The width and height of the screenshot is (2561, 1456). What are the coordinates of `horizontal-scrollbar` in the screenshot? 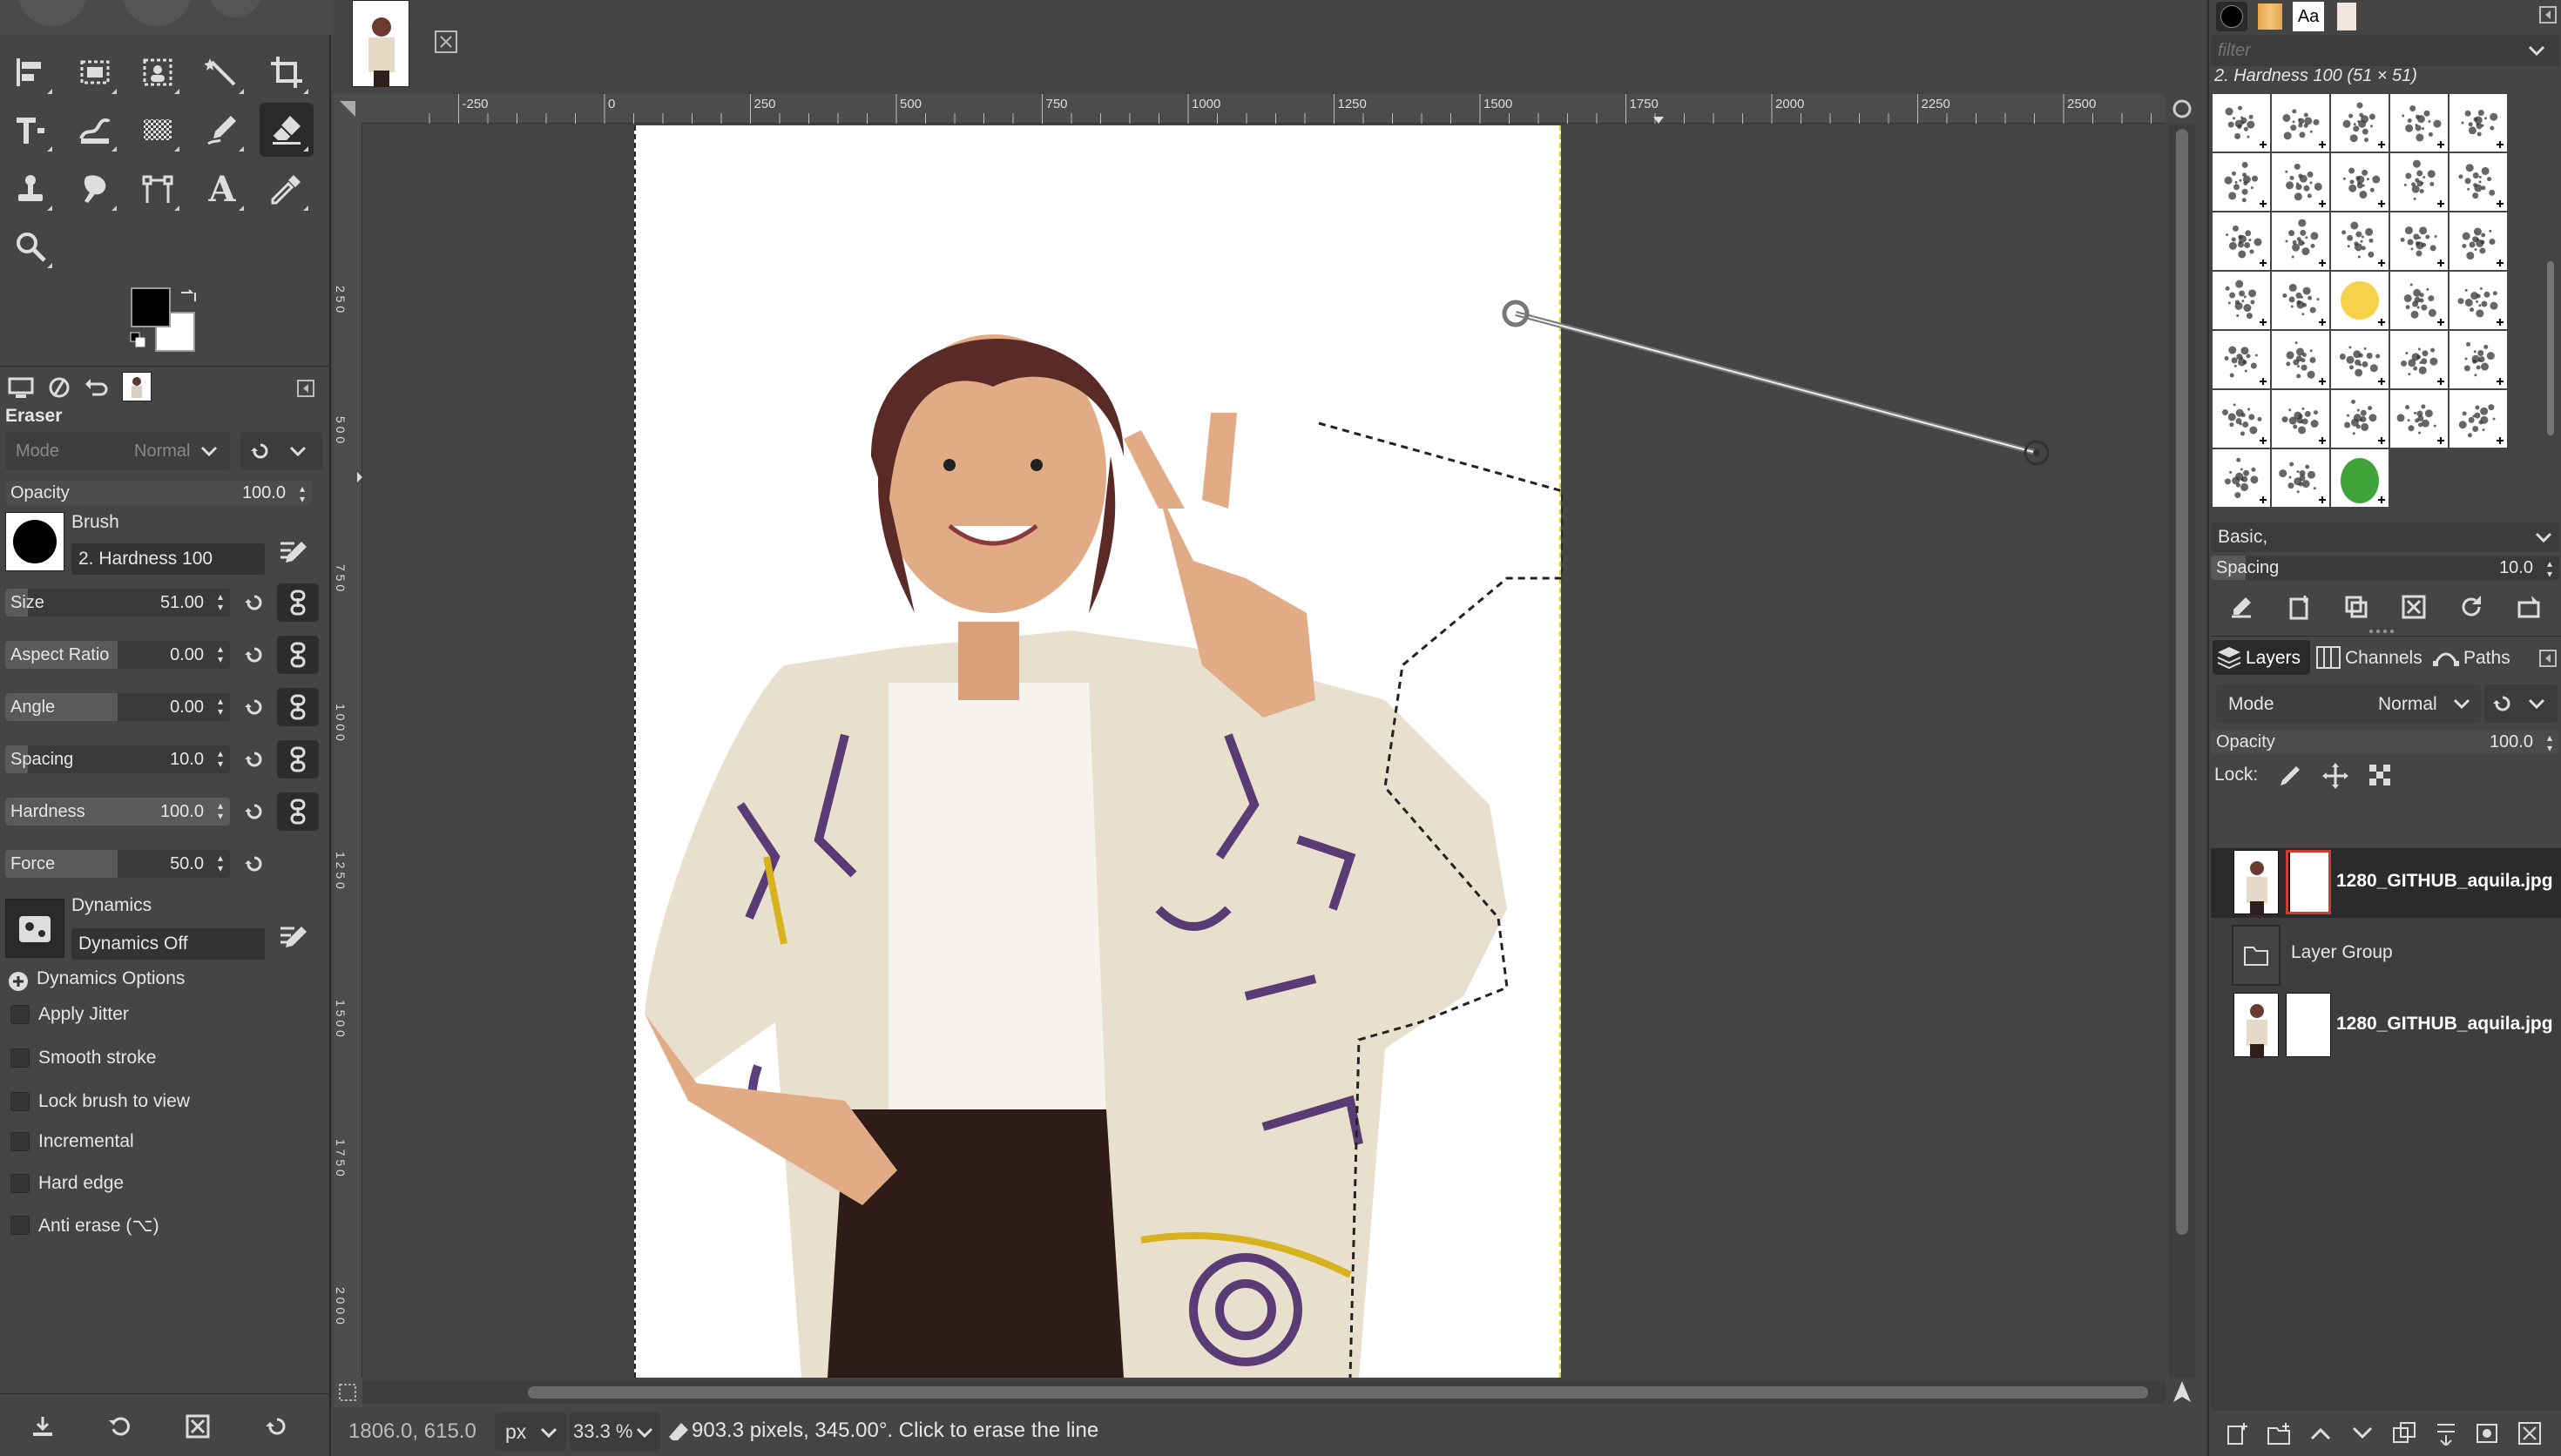 It's located at (1264, 1392).